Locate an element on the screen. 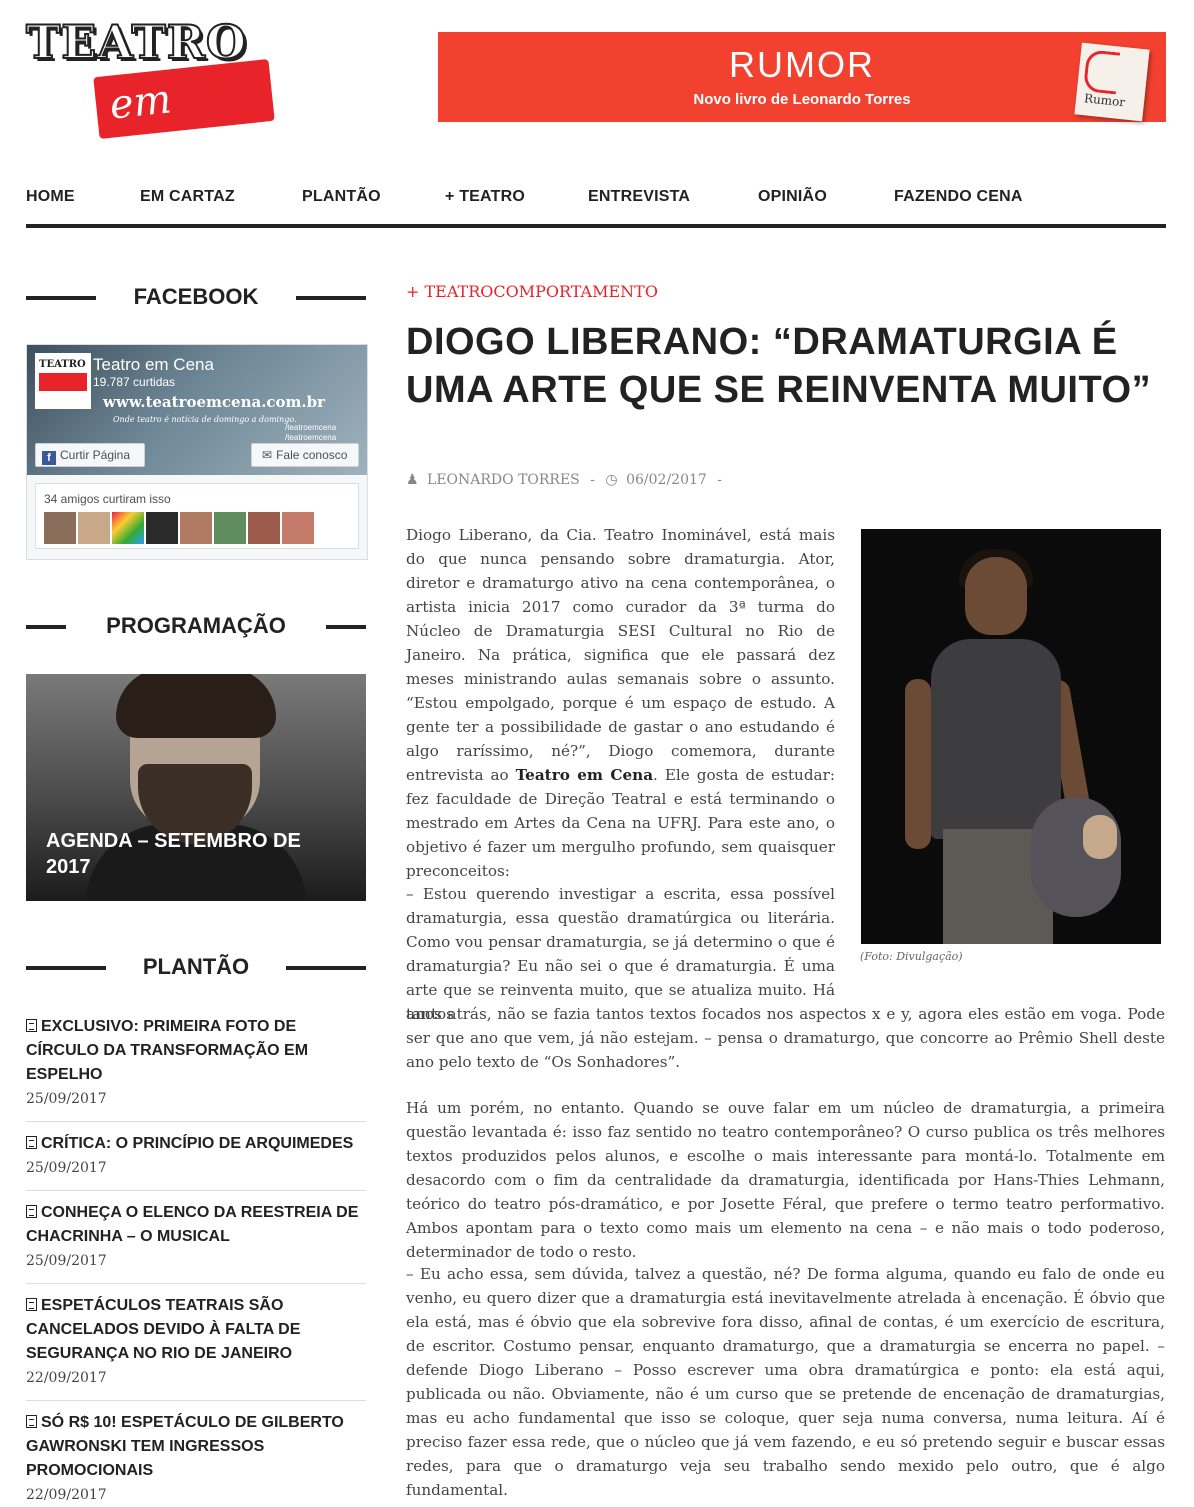 The height and width of the screenshot is (1507, 1194). nav-item-em-cartaz: EM CARTAZ is located at coordinates (187, 197).